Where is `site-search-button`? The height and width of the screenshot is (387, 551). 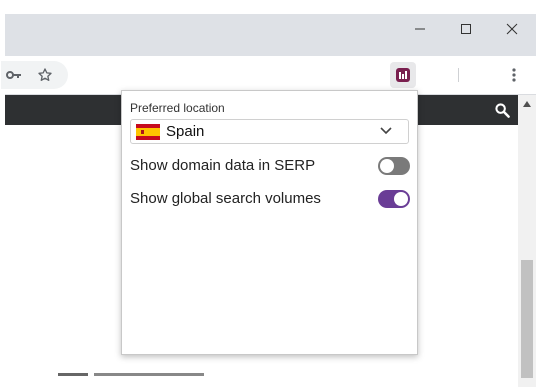 site-search-button is located at coordinates (502, 110).